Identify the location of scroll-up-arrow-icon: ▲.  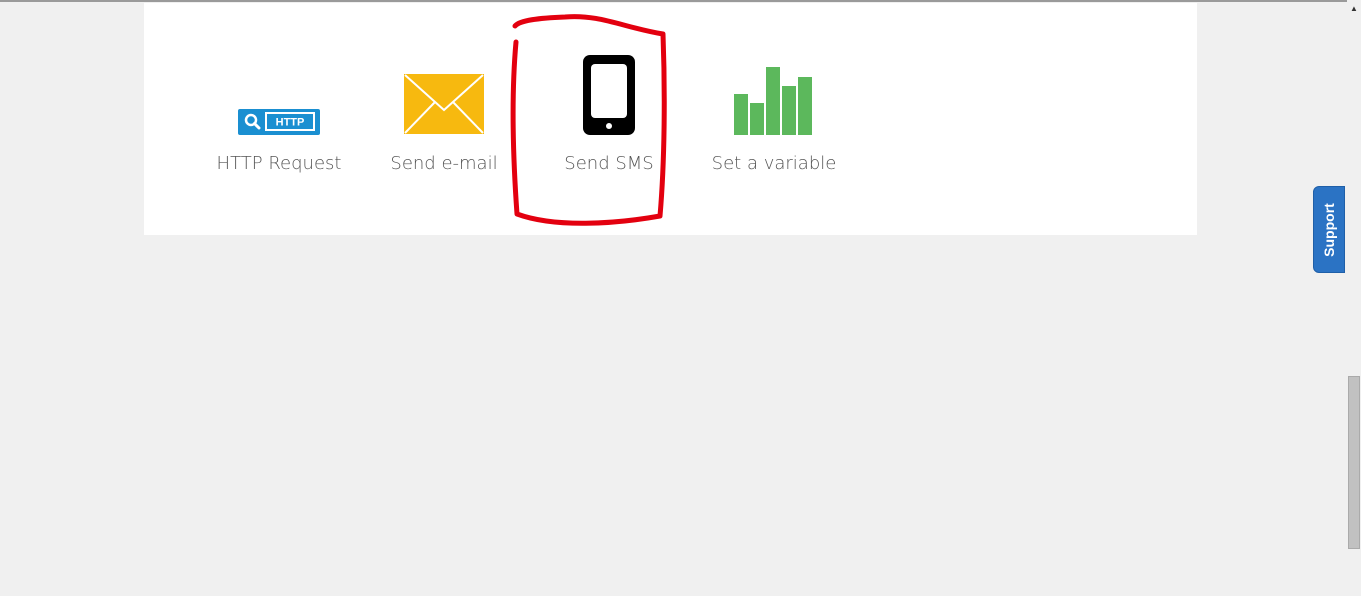
(1354, 8).